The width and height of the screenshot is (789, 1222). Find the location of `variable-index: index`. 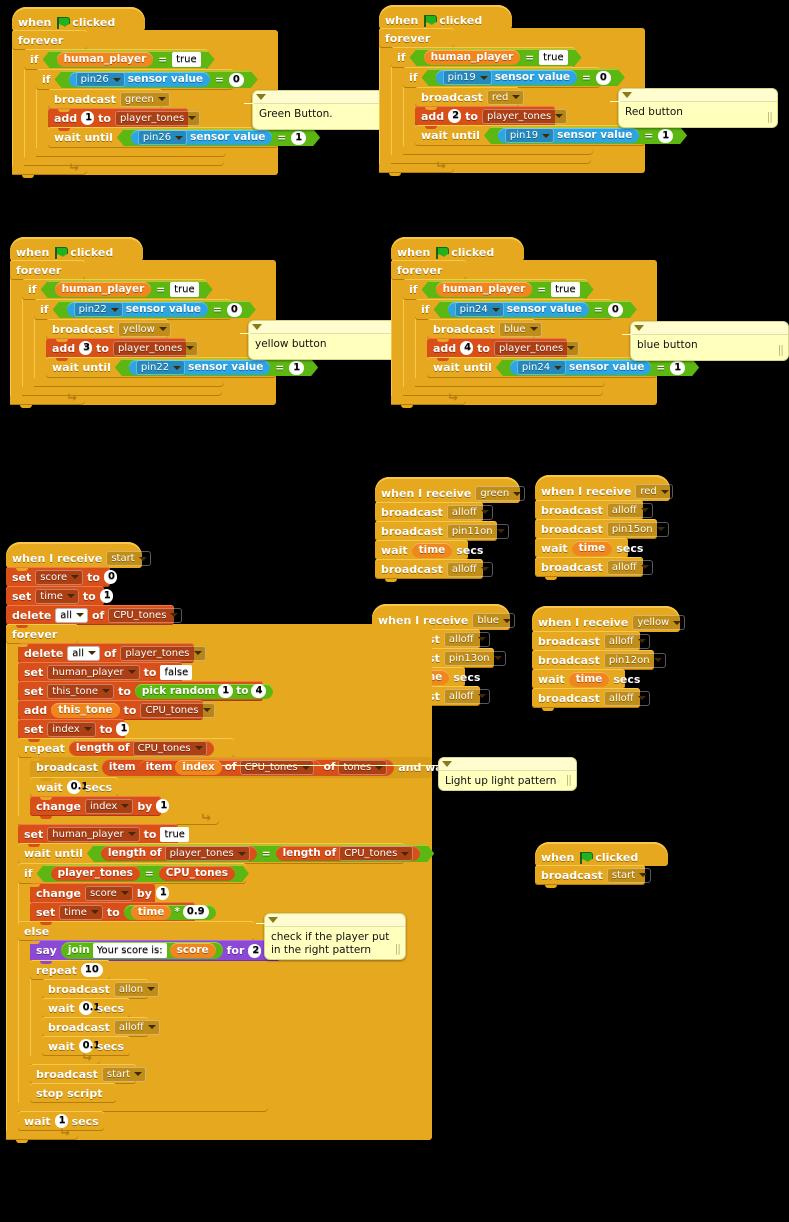

variable-index: index is located at coordinates (198, 767).